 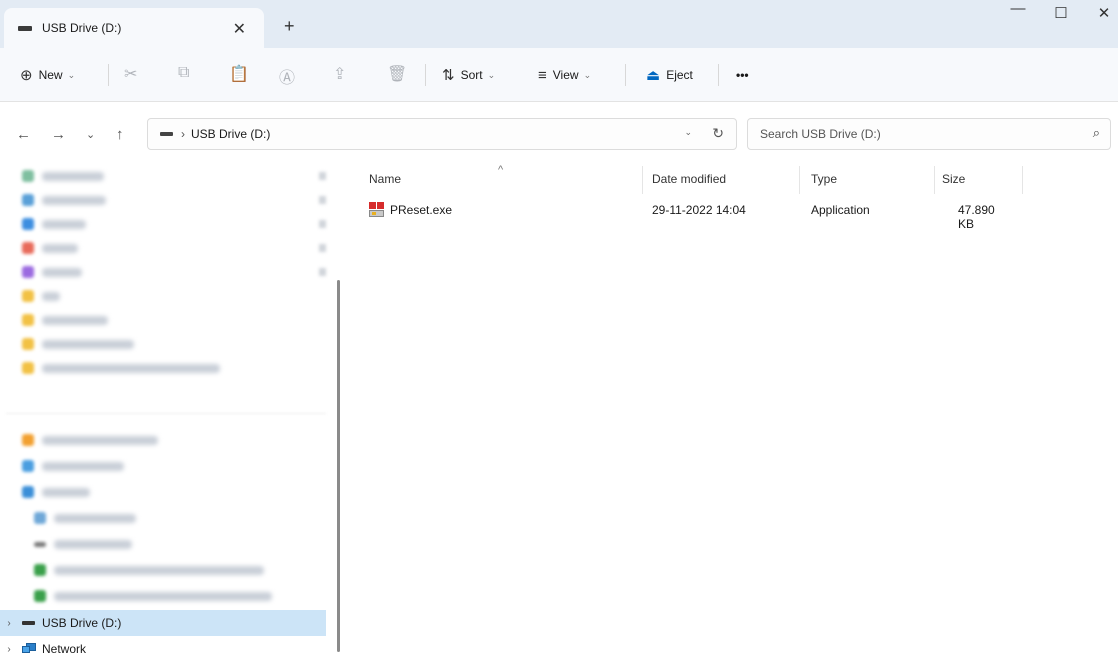 What do you see at coordinates (239, 74) in the screenshot?
I see `paste-icon: 📋` at bounding box center [239, 74].